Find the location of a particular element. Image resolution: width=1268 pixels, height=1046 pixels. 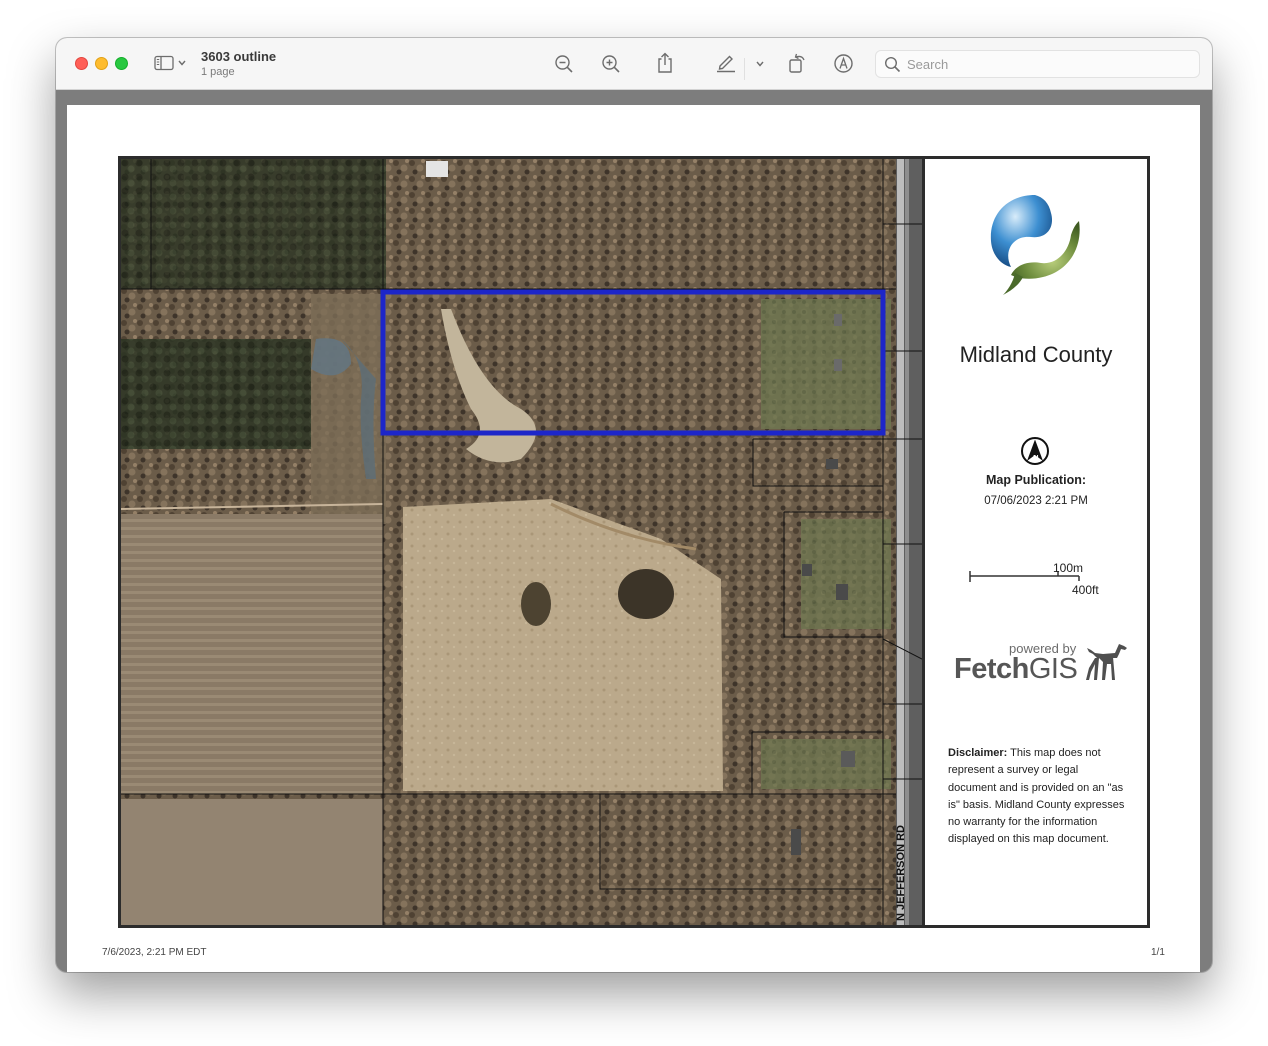

county-logo-icon is located at coordinates (1035, 245).